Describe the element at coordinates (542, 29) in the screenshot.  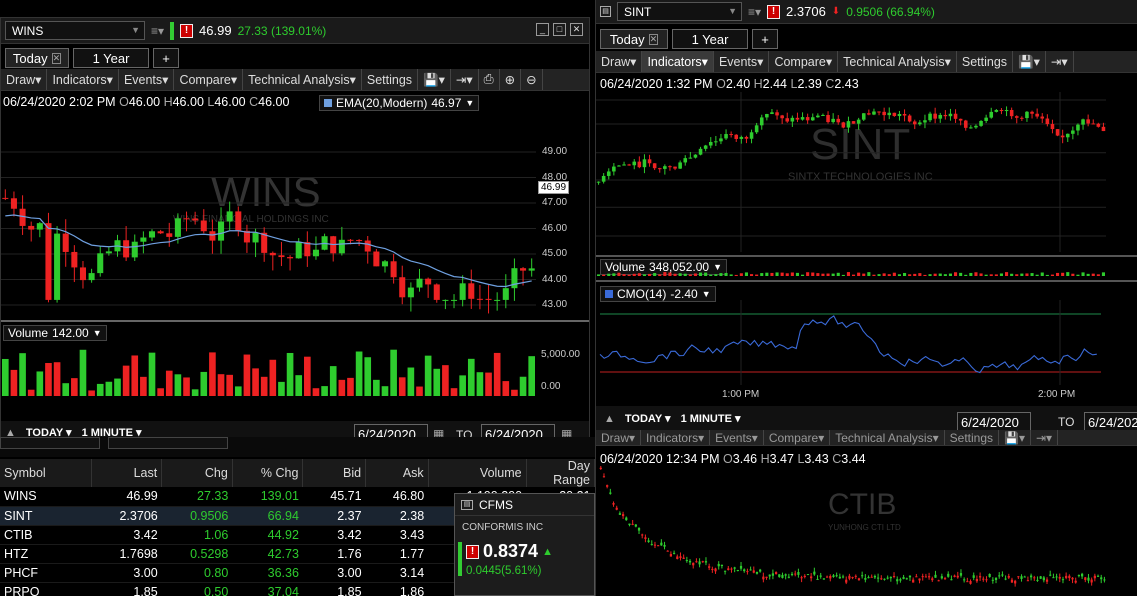
I see `minimize-icon: _` at that location.